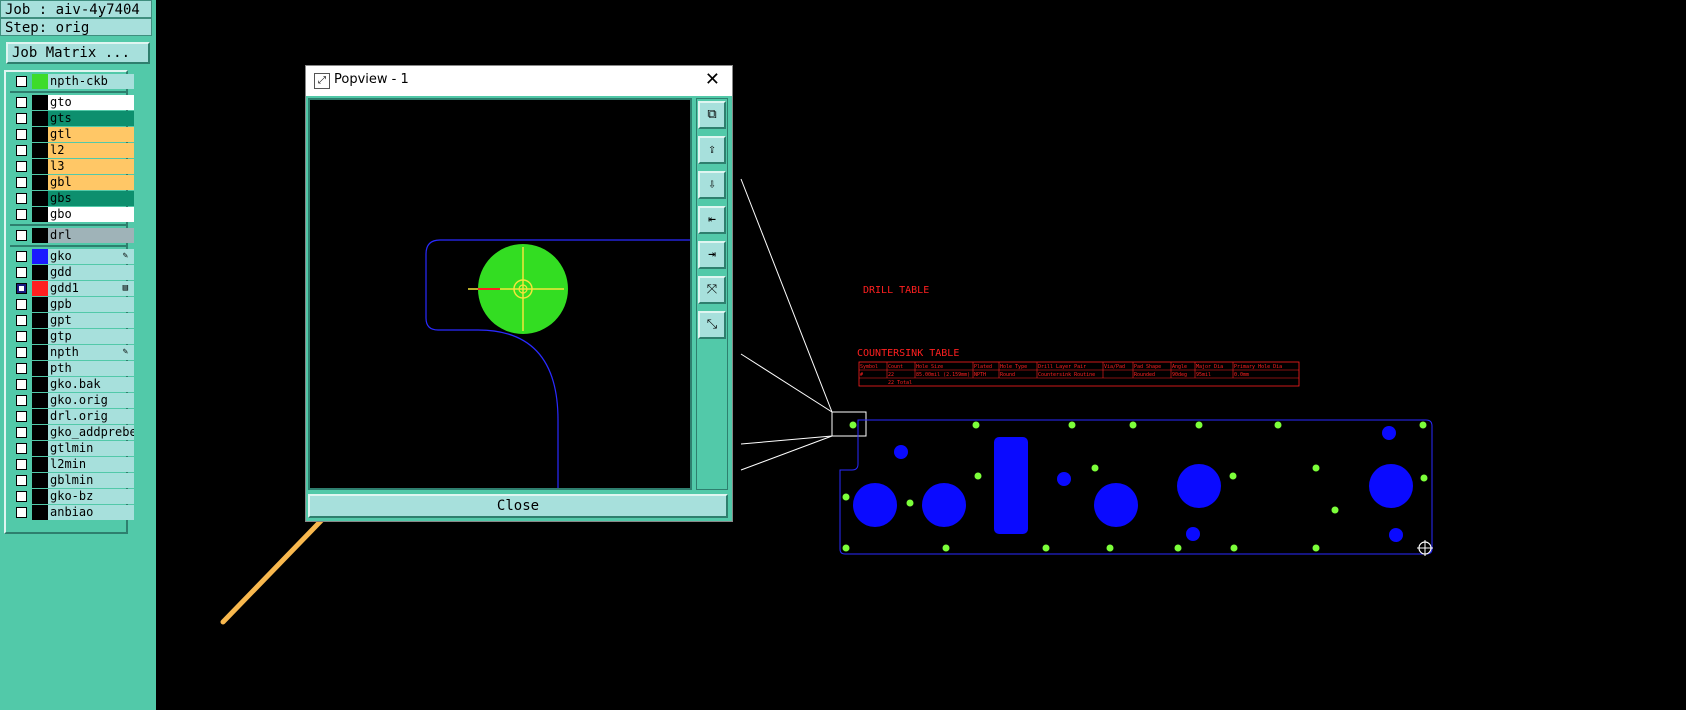  What do you see at coordinates (712, 220) in the screenshot?
I see `pan-left-icon: ⇤` at bounding box center [712, 220].